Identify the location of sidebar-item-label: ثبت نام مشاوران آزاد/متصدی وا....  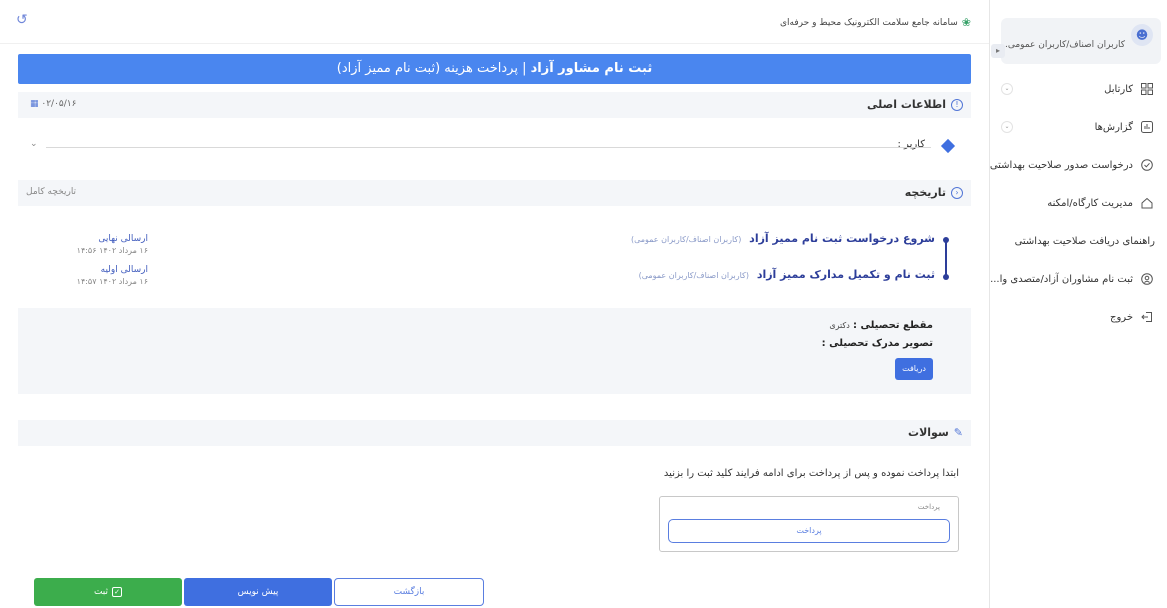
(1061, 279).